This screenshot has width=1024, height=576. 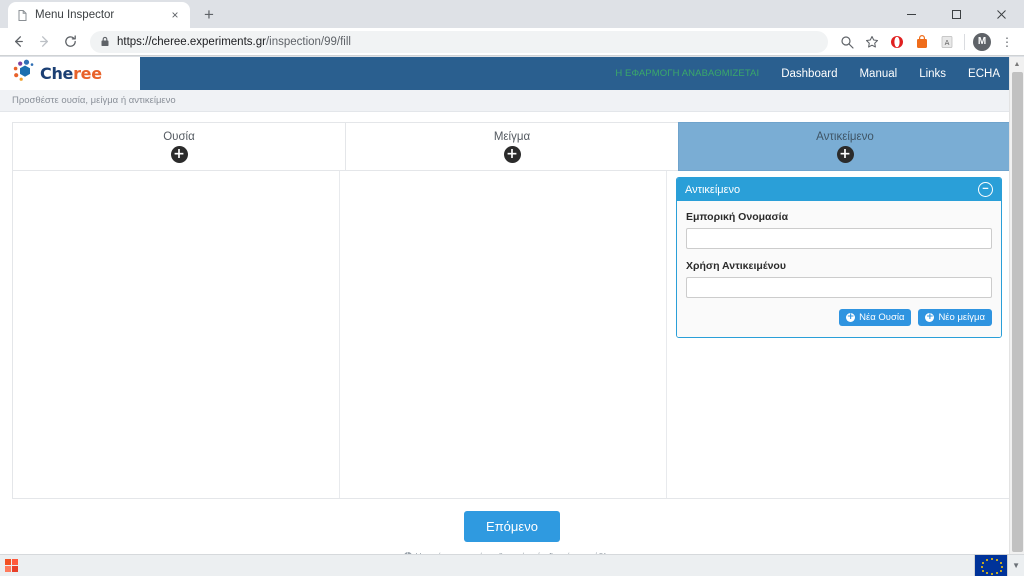 I want to click on window-close-button, so click(x=1001, y=14).